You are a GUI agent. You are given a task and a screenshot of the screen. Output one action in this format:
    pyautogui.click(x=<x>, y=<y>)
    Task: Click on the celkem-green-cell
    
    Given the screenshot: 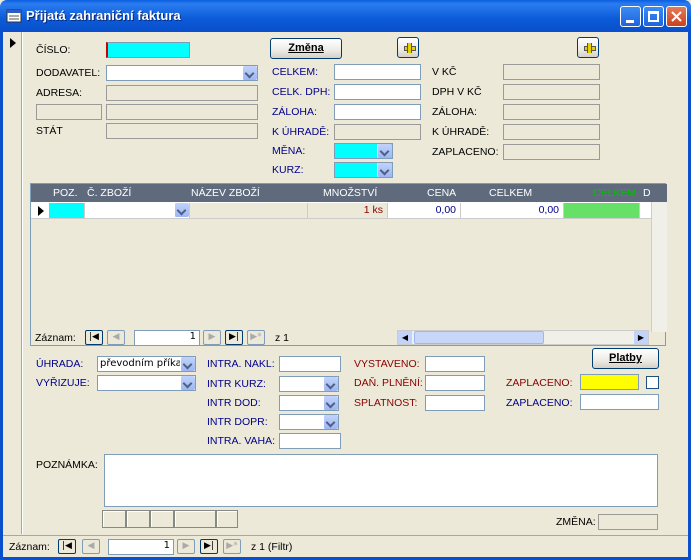 What is the action you would take?
    pyautogui.click(x=602, y=210)
    